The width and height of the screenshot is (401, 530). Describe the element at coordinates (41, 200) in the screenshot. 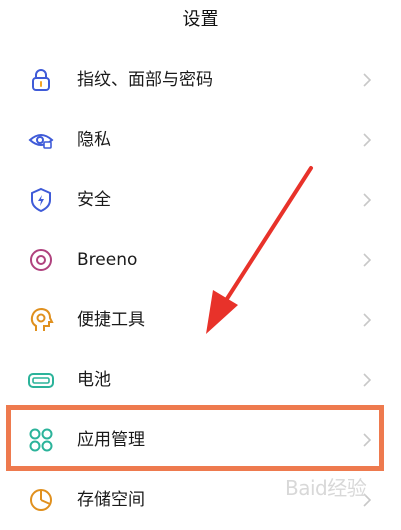

I see `shield-icon` at that location.